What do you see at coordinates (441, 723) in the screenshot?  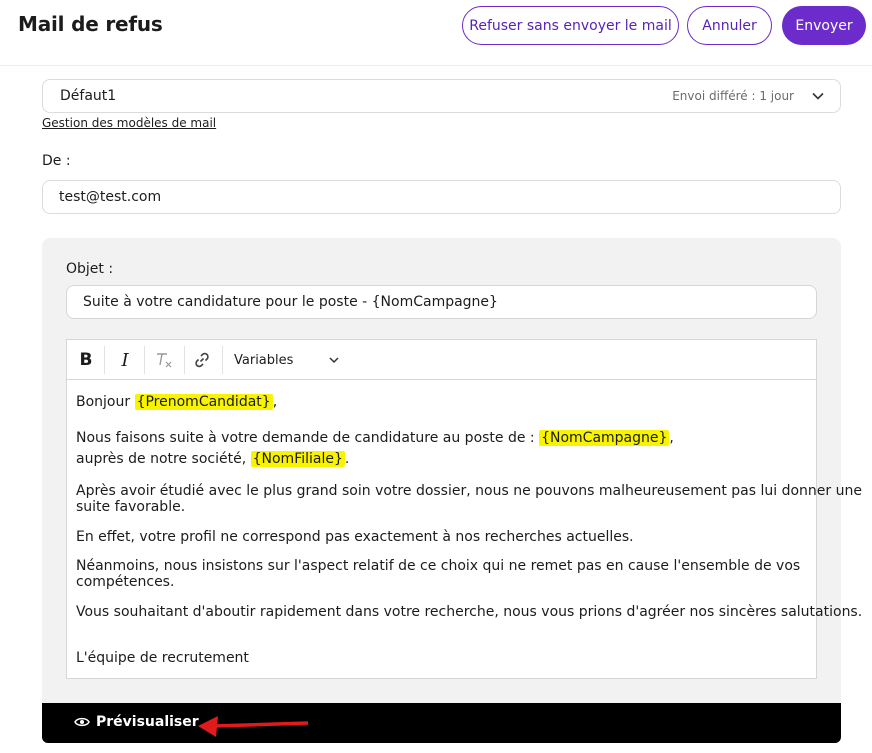 I see `preview-button: Prévisualiser` at bounding box center [441, 723].